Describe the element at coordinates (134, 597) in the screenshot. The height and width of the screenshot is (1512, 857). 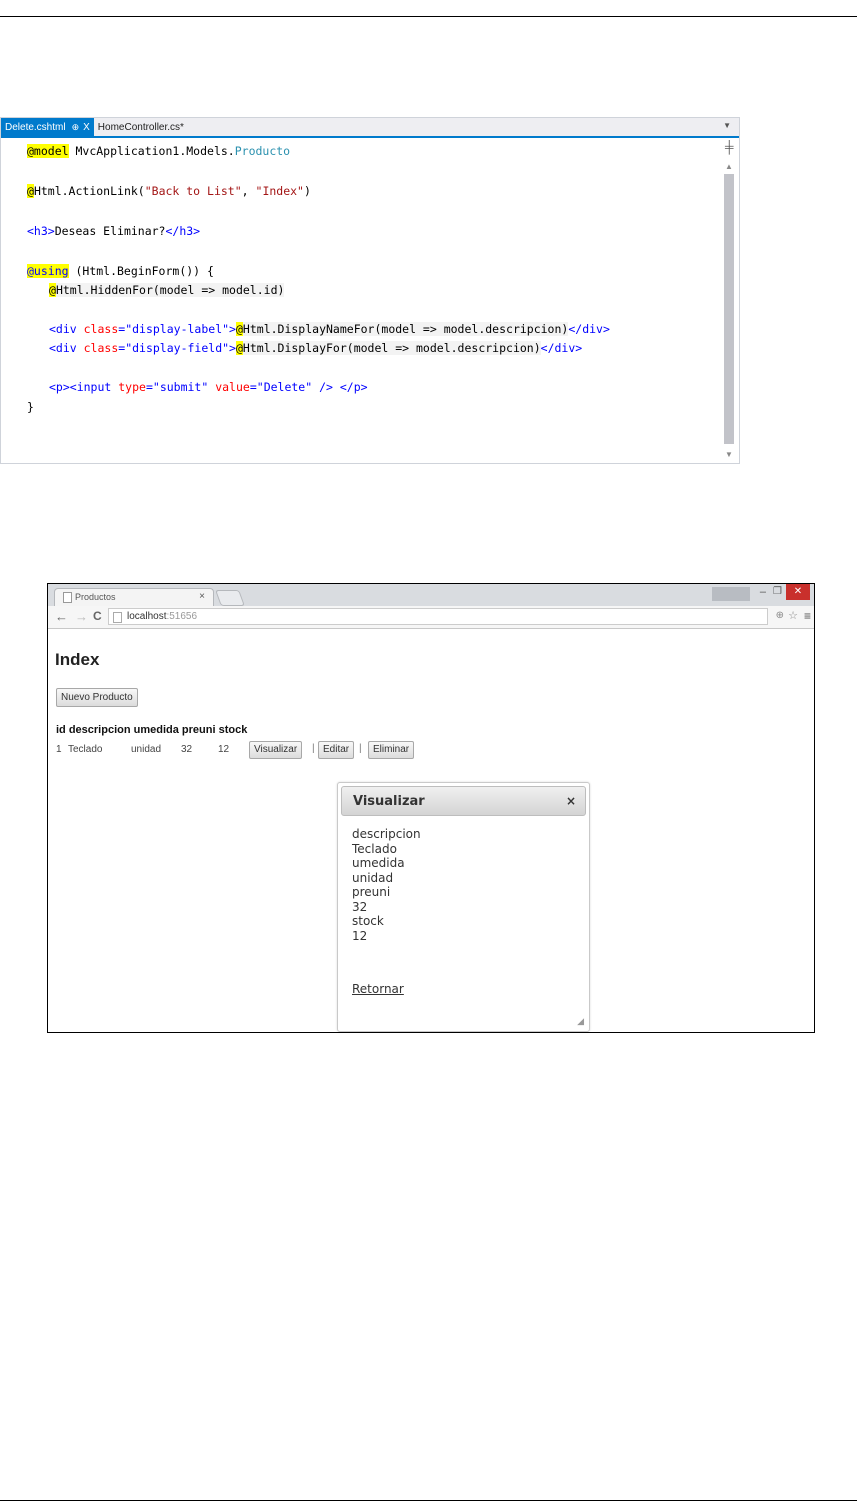
I see `browser-tab-productos: Productos ×` at that location.